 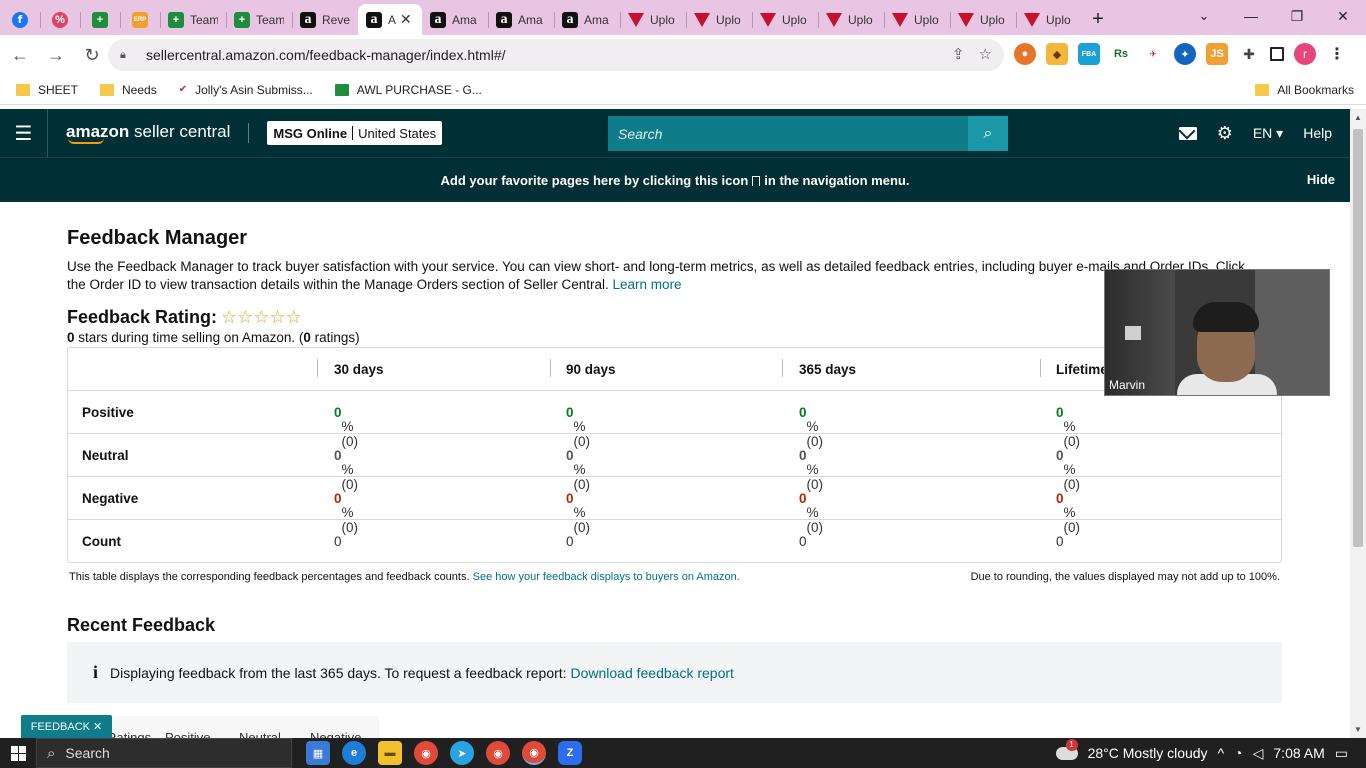 I want to click on store-switcher: MSG Online United States, so click(x=355, y=133).